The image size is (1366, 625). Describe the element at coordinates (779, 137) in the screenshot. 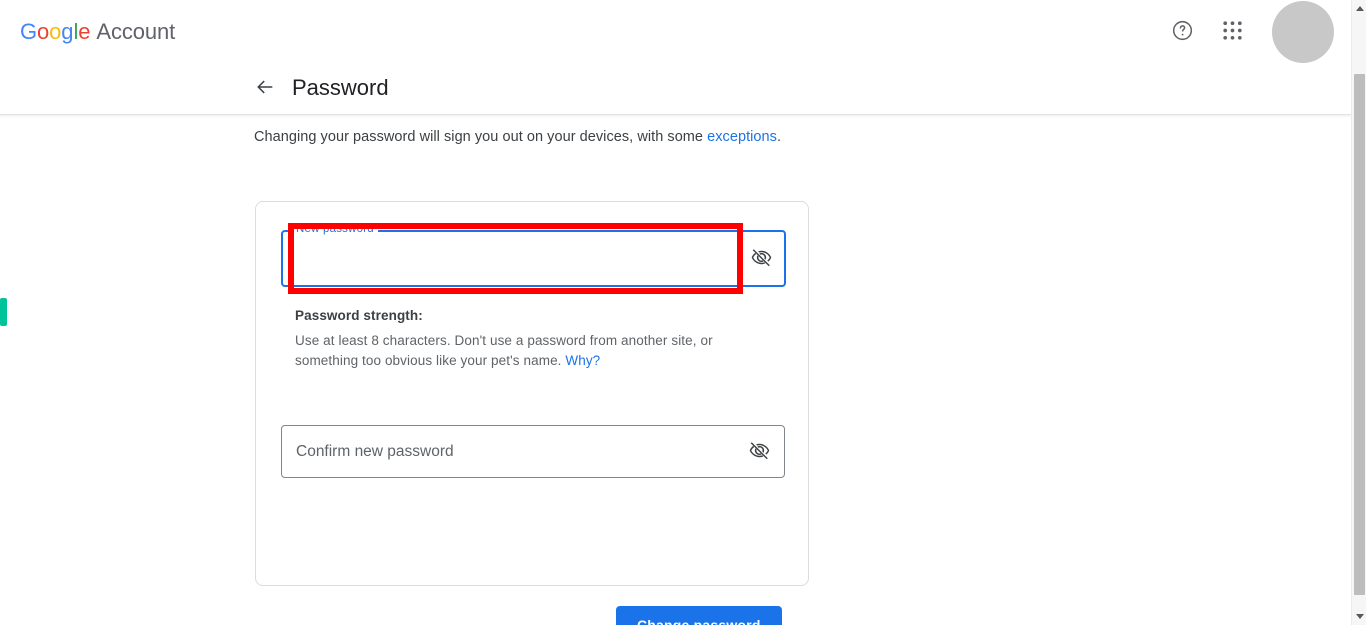

I see `description-text-after: .` at that location.